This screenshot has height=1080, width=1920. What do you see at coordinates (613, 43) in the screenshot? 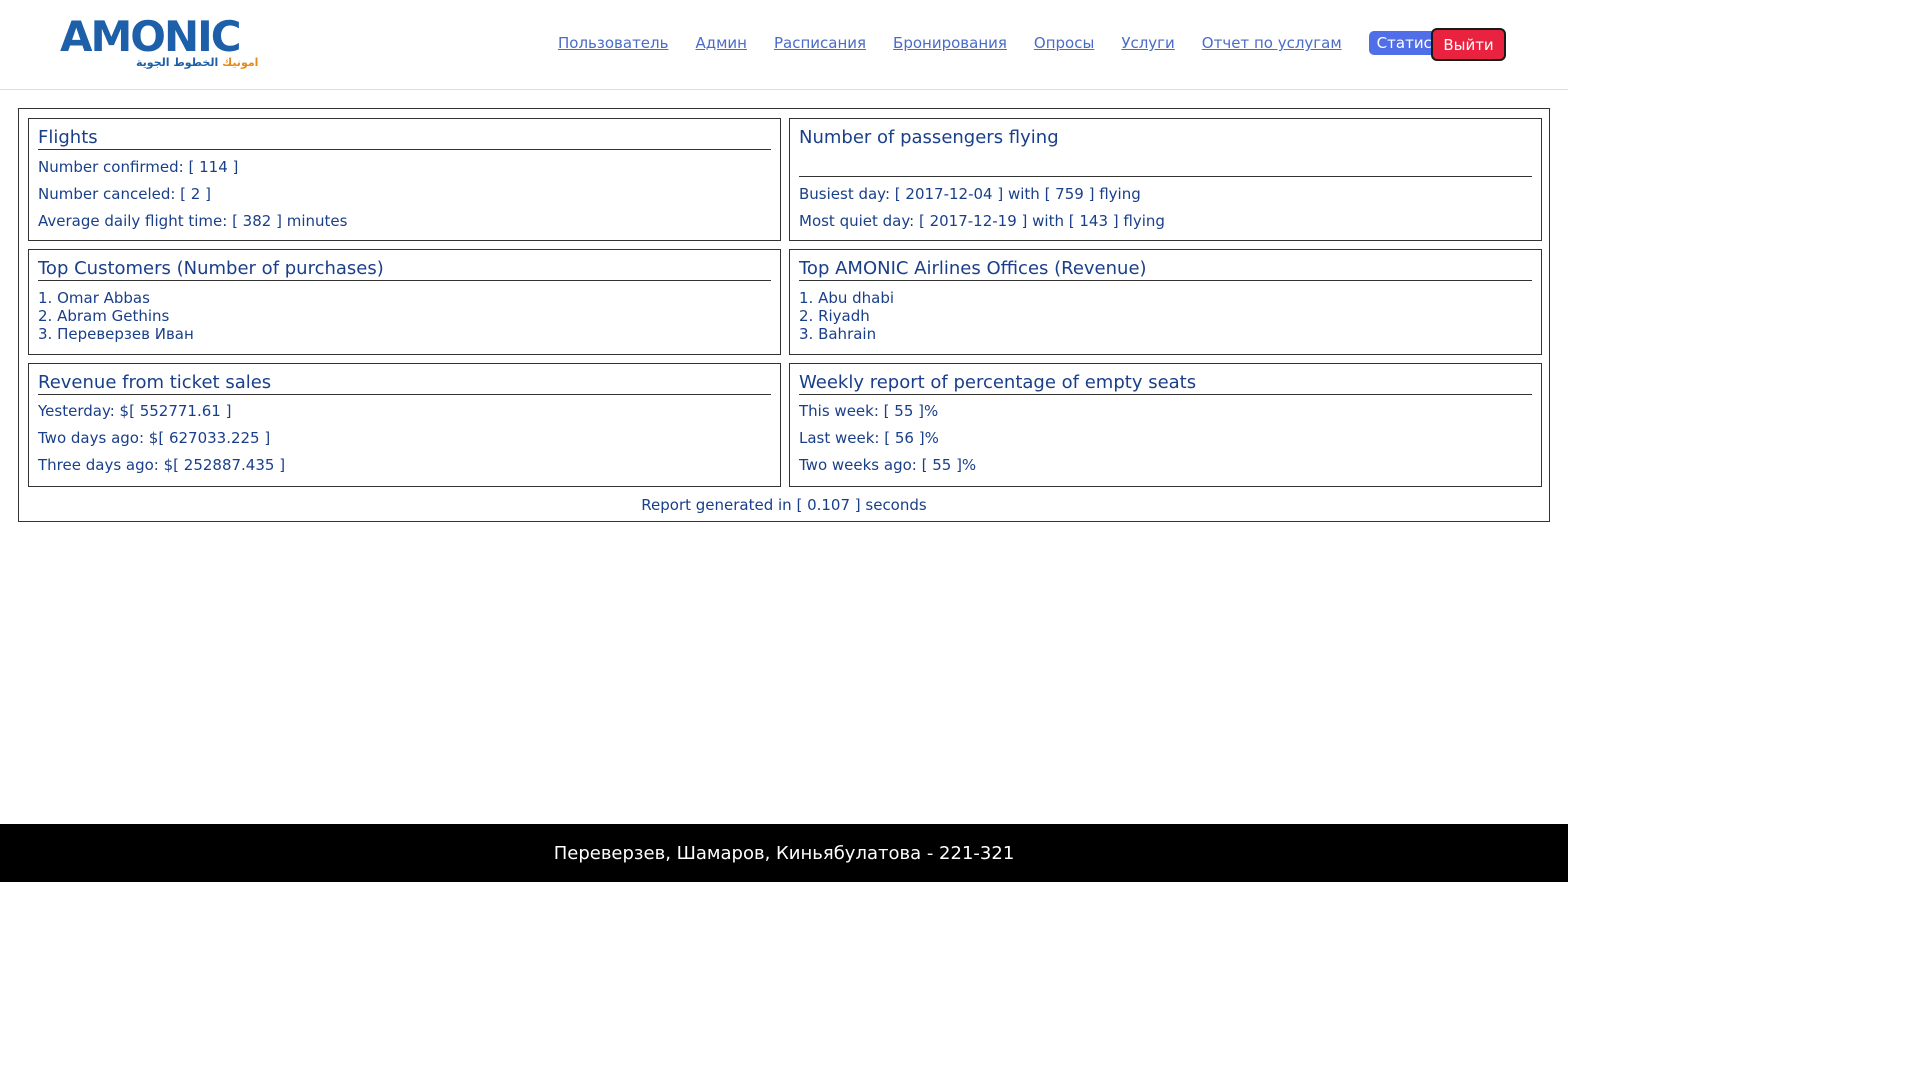
I see `nav-users: Пользователь` at bounding box center [613, 43].